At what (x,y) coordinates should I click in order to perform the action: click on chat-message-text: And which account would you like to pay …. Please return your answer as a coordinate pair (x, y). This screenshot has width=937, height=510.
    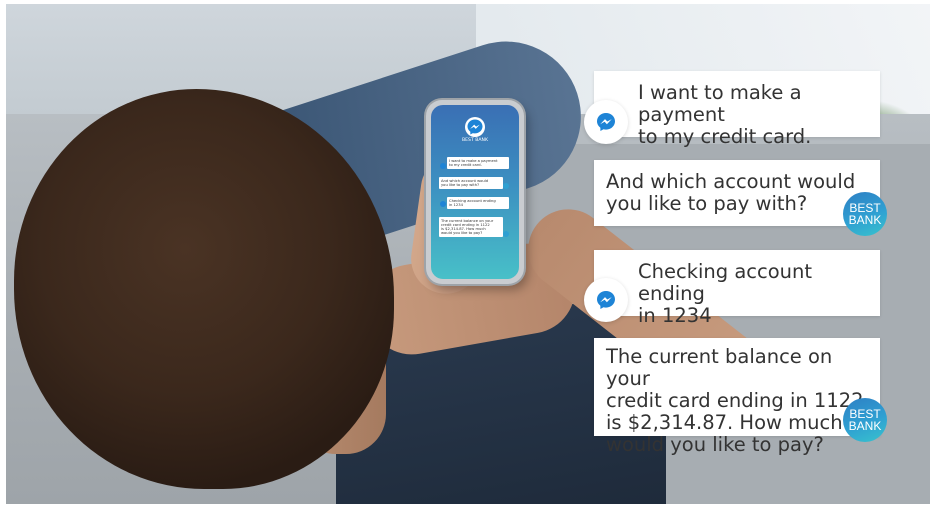
    Looking at the image, I should click on (731, 192).